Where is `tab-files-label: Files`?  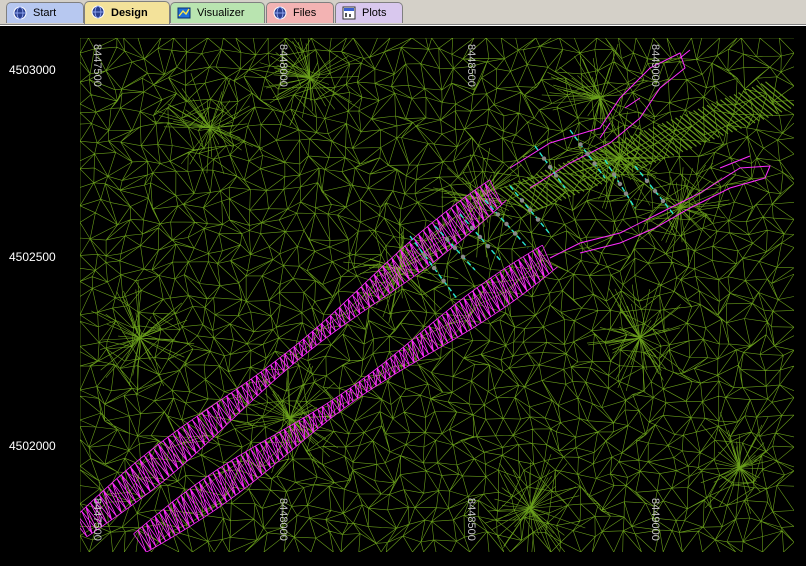
tab-files-label: Files is located at coordinates (305, 13).